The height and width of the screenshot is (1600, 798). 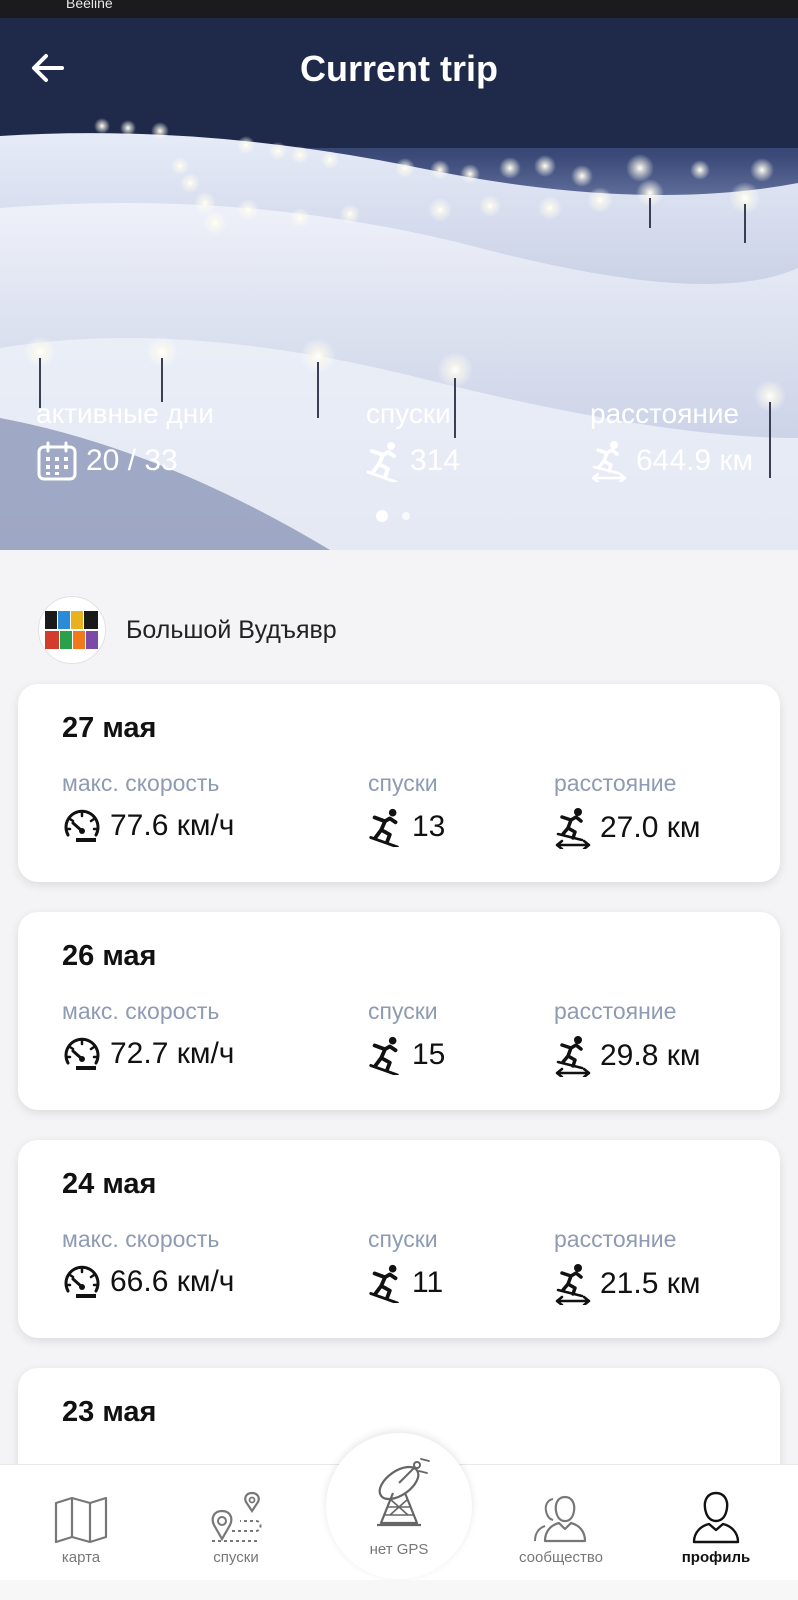 I want to click on route-pin-icon, so click(x=236, y=1516).